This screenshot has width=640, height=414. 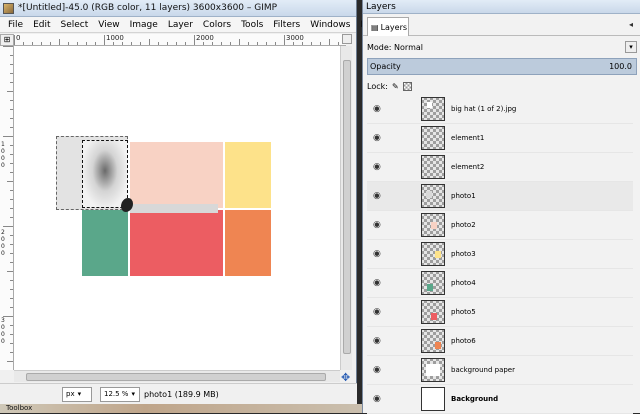 What do you see at coordinates (500, 109) in the screenshot?
I see `layer-row-big-hat: ◉ big hat (1 of 2).jpg` at bounding box center [500, 109].